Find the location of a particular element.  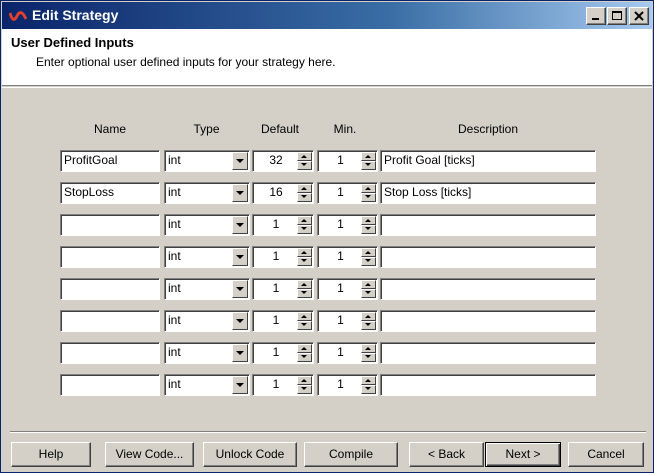

compile-button: Compile is located at coordinates (351, 454).